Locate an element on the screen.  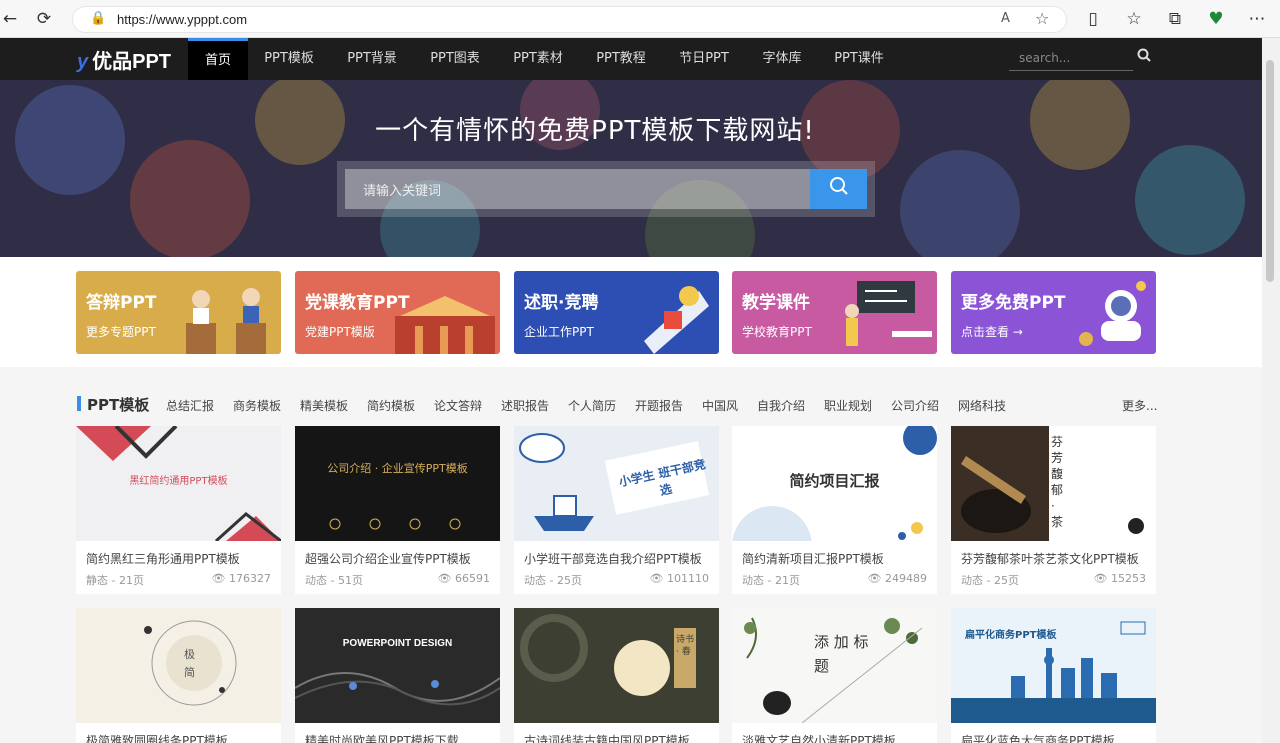
banner-more-free-ppt: 更多免费PPT 点击查看 → is located at coordinates (1053, 312).